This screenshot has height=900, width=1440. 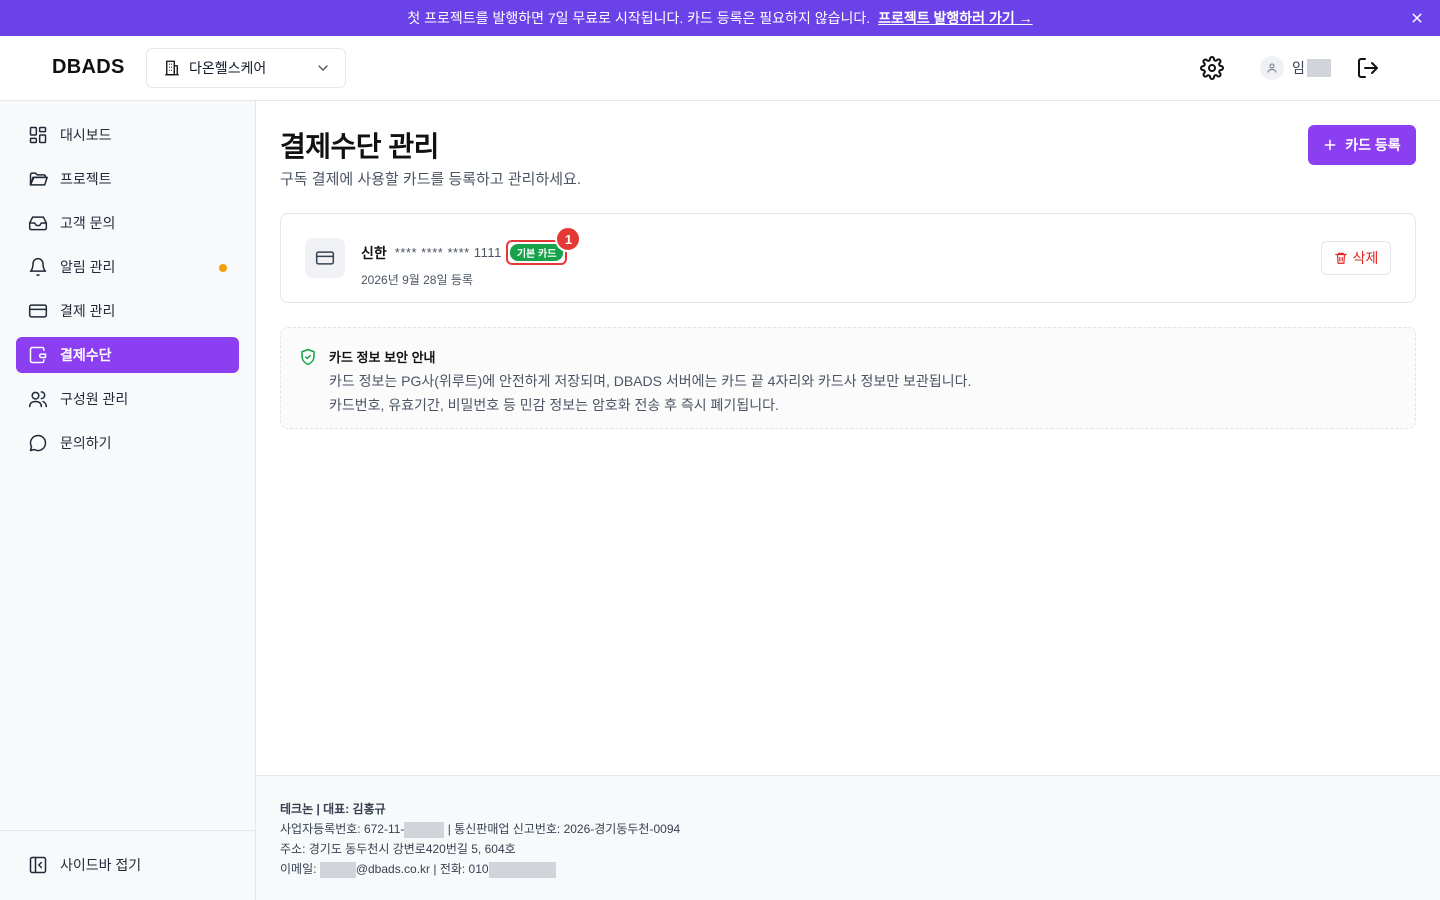 What do you see at coordinates (298, 869) in the screenshot?
I see `footer-email-label: 이메일:` at bounding box center [298, 869].